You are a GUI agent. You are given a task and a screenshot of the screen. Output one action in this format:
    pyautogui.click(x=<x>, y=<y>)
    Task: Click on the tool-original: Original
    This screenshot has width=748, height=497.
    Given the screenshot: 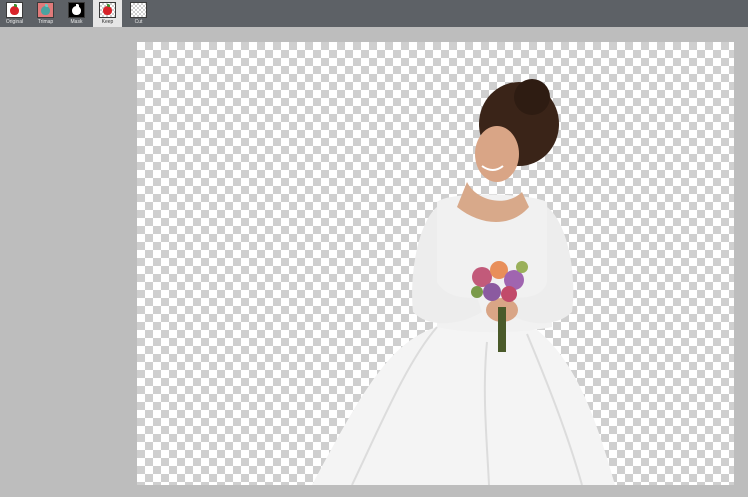 What is the action you would take?
    pyautogui.click(x=14, y=13)
    